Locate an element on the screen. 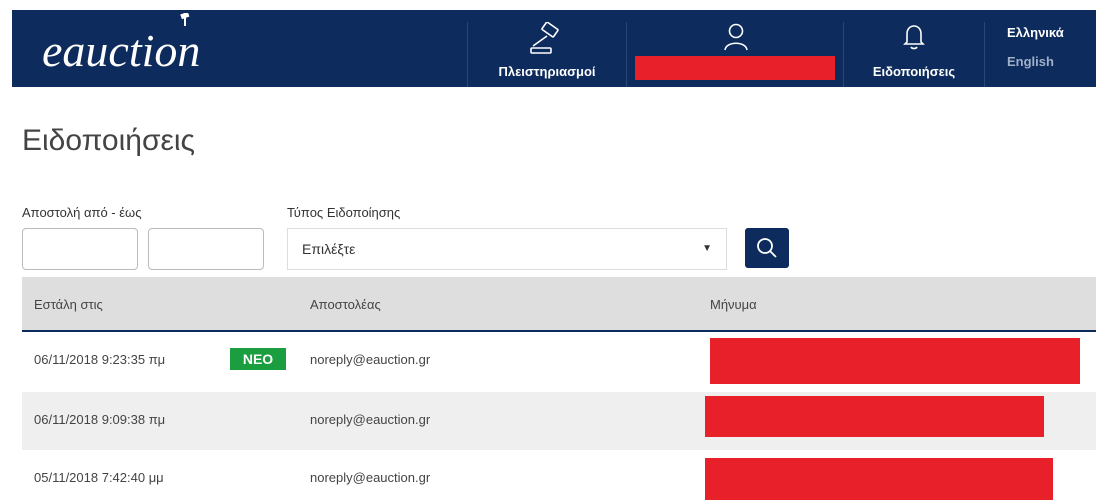 This screenshot has width=1108, height=504. date-to-input is located at coordinates (206, 249).